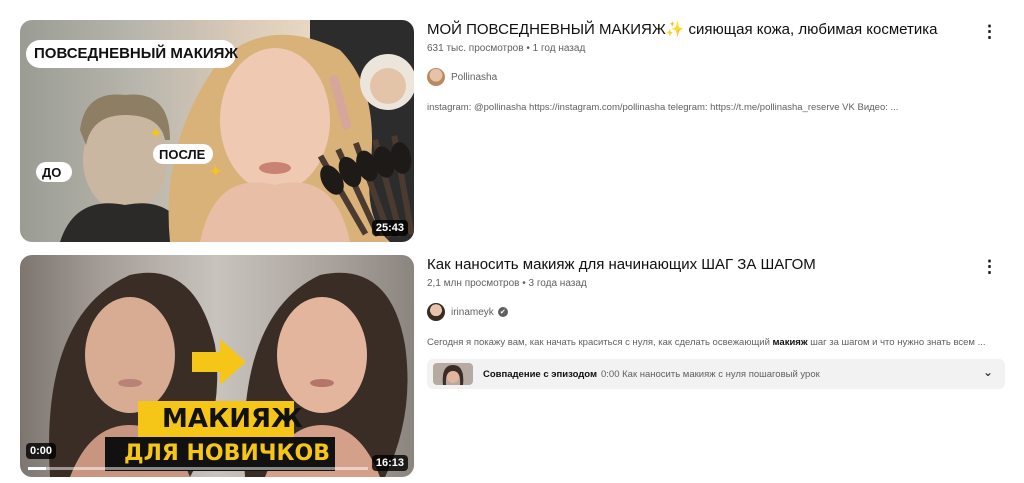  I want to click on video-duration: 16:13, so click(389, 463).